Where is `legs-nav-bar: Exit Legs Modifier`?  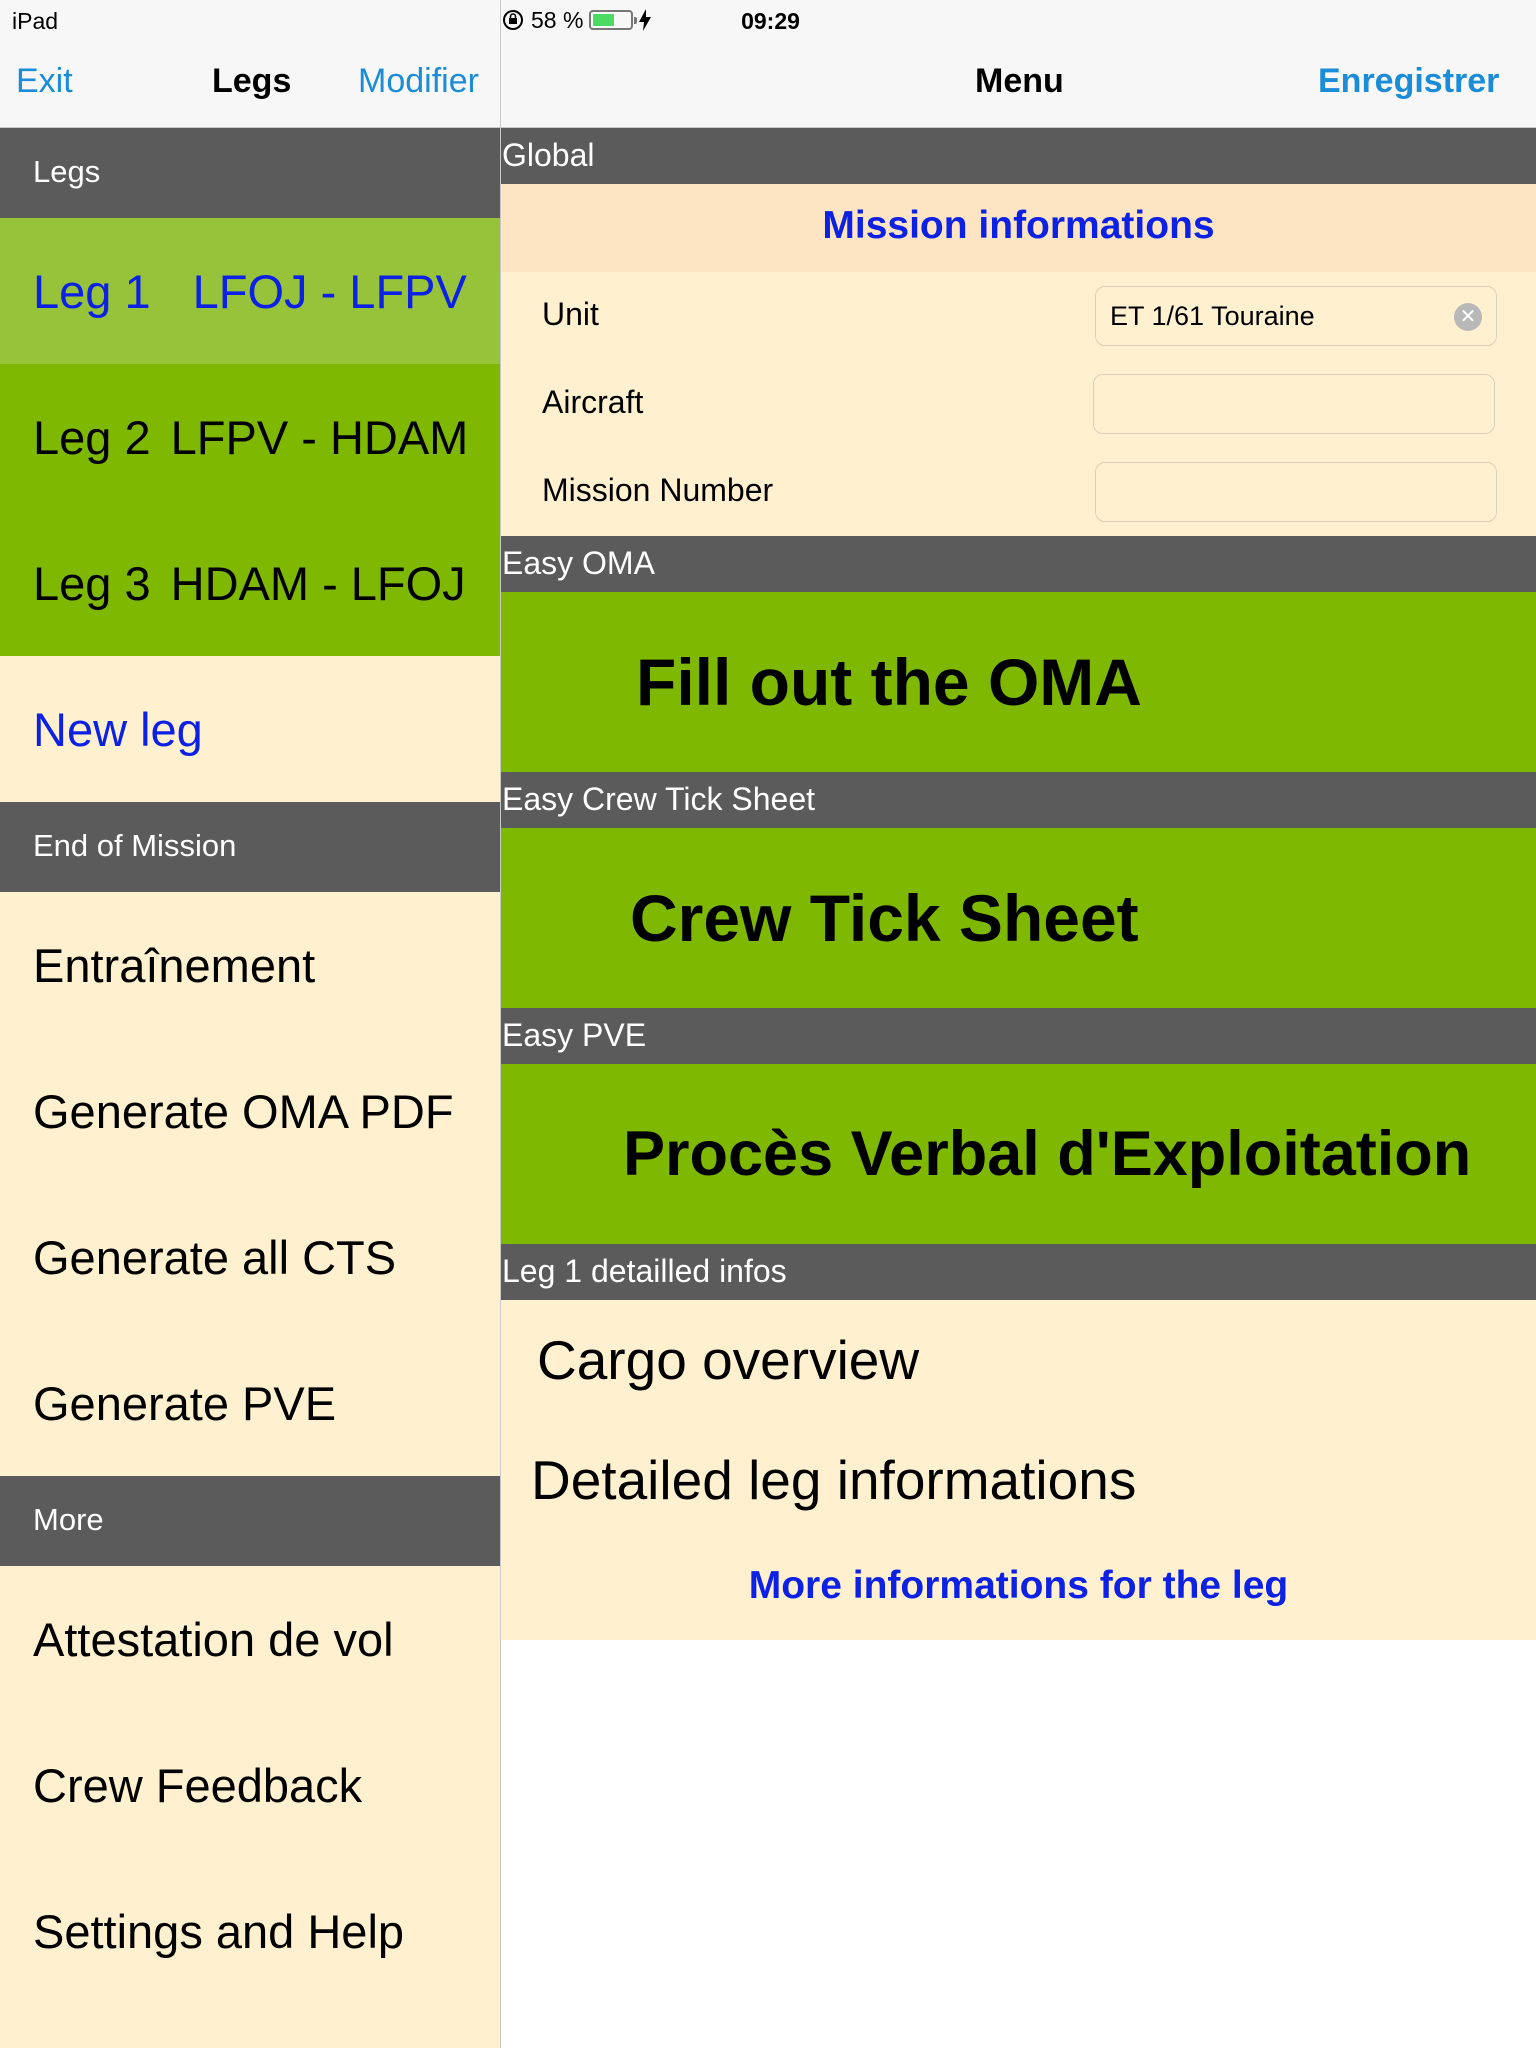 legs-nav-bar: Exit Legs Modifier is located at coordinates (250, 84).